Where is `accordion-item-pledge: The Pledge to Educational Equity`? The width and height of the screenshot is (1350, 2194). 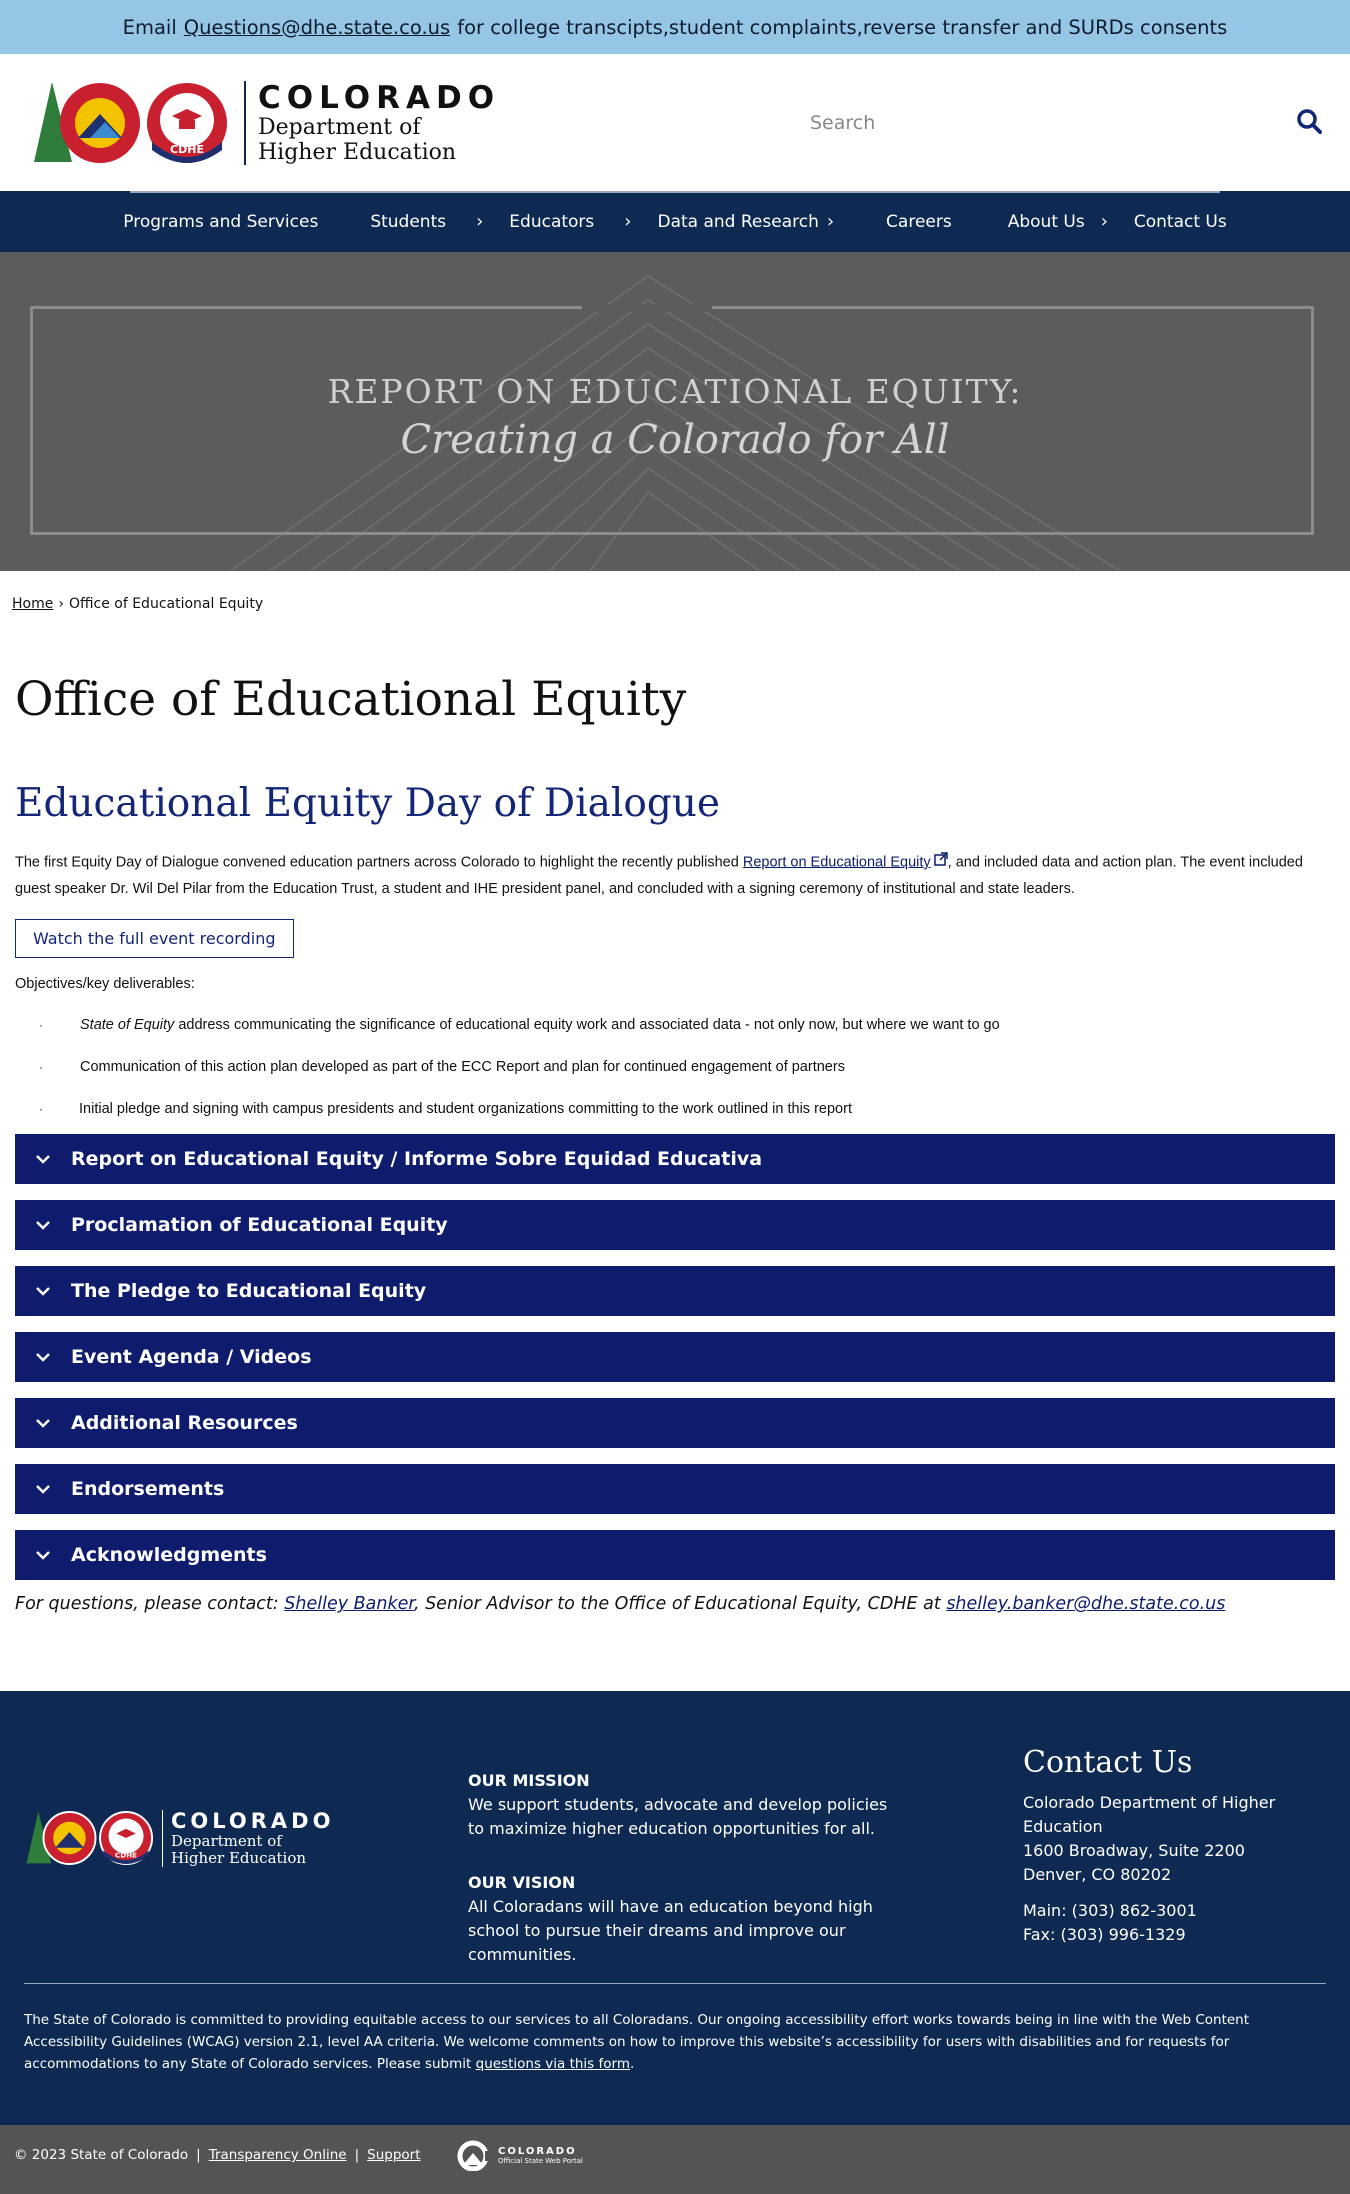
accordion-item-pledge: The Pledge to Educational Equity is located at coordinates (675, 1291).